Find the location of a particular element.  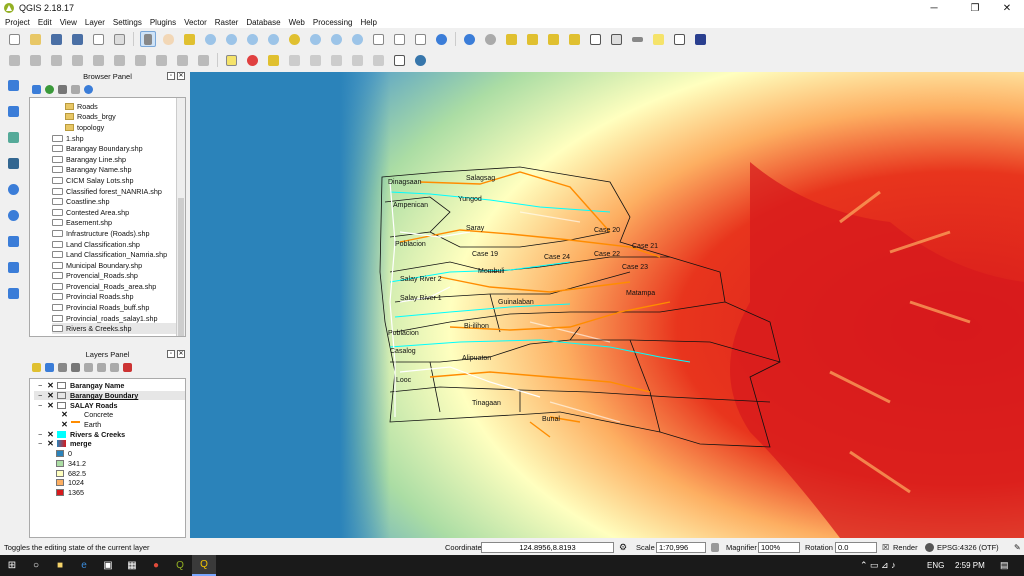

properties-icon is located at coordinates (88, 89).